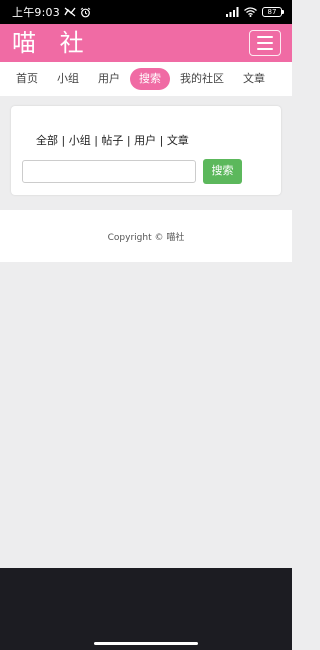 The image size is (320, 650). Describe the element at coordinates (146, 43) in the screenshot. I see `app-header: 喵 社` at that location.